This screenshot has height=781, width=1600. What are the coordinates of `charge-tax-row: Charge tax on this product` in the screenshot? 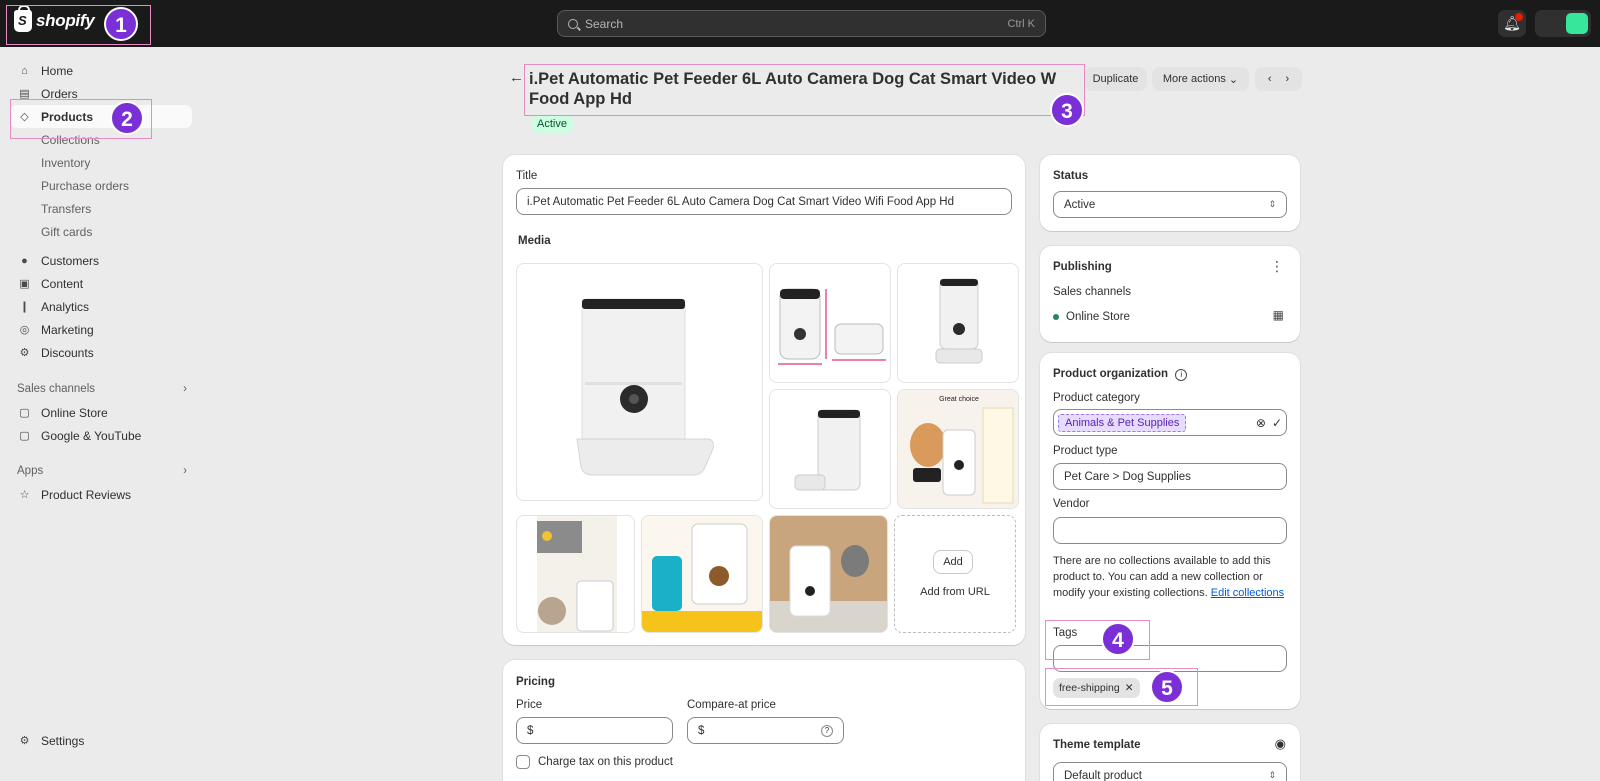 It's located at (594, 762).